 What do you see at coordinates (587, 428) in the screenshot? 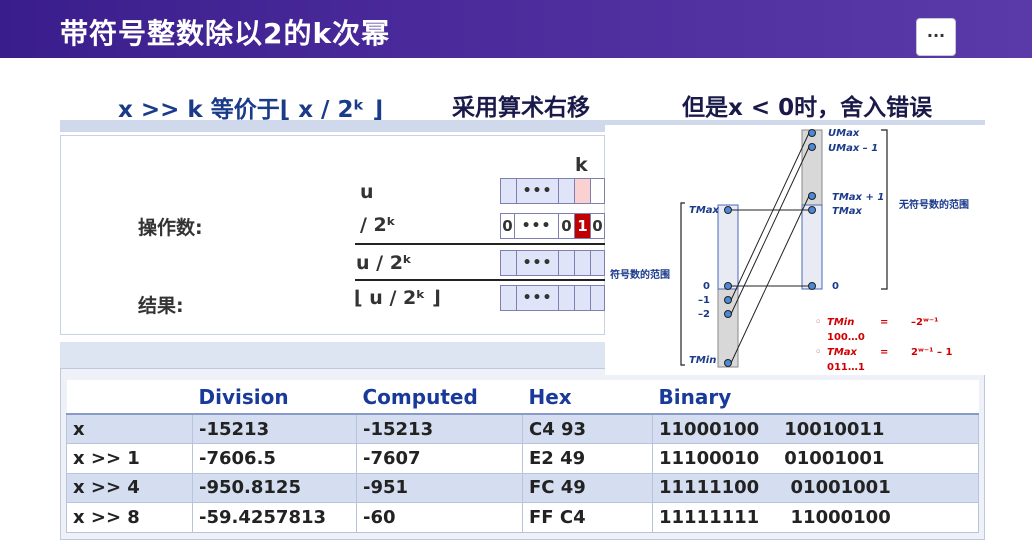
I see `cell-hex: C4 93` at bounding box center [587, 428].